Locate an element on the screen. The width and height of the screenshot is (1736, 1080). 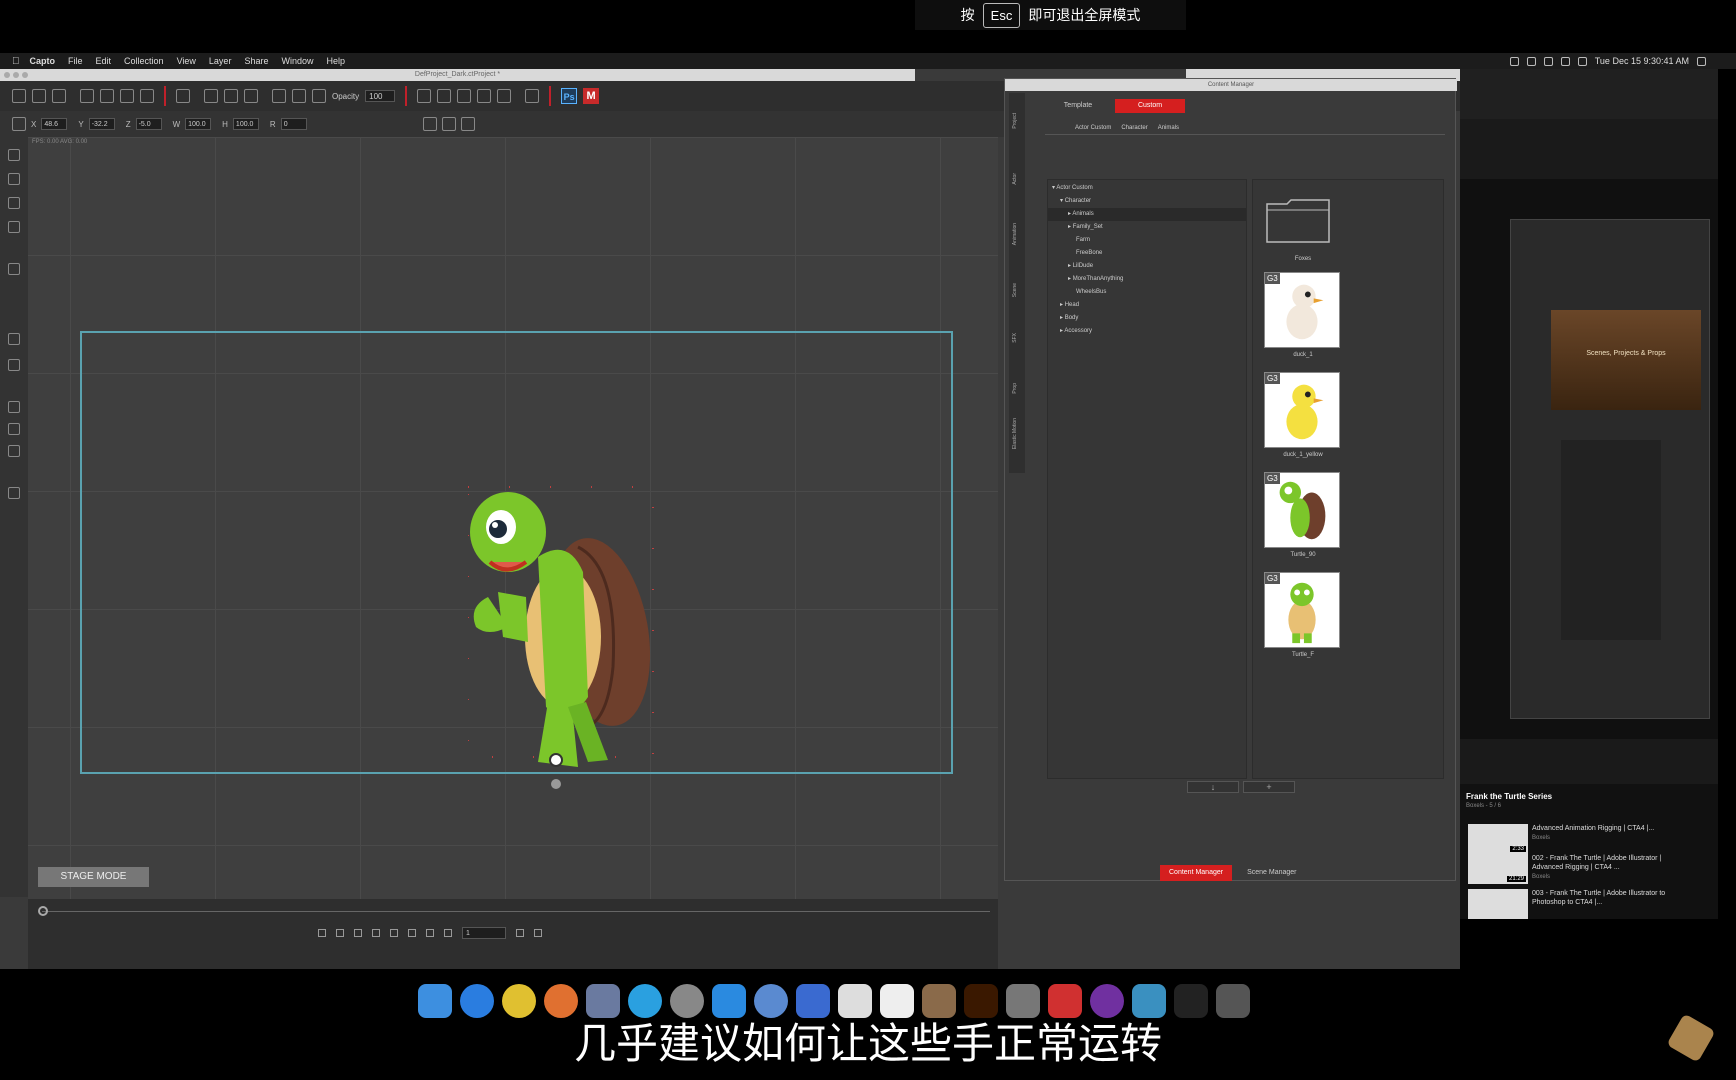
vtab-project: Project is located at coordinates (1017, 121).